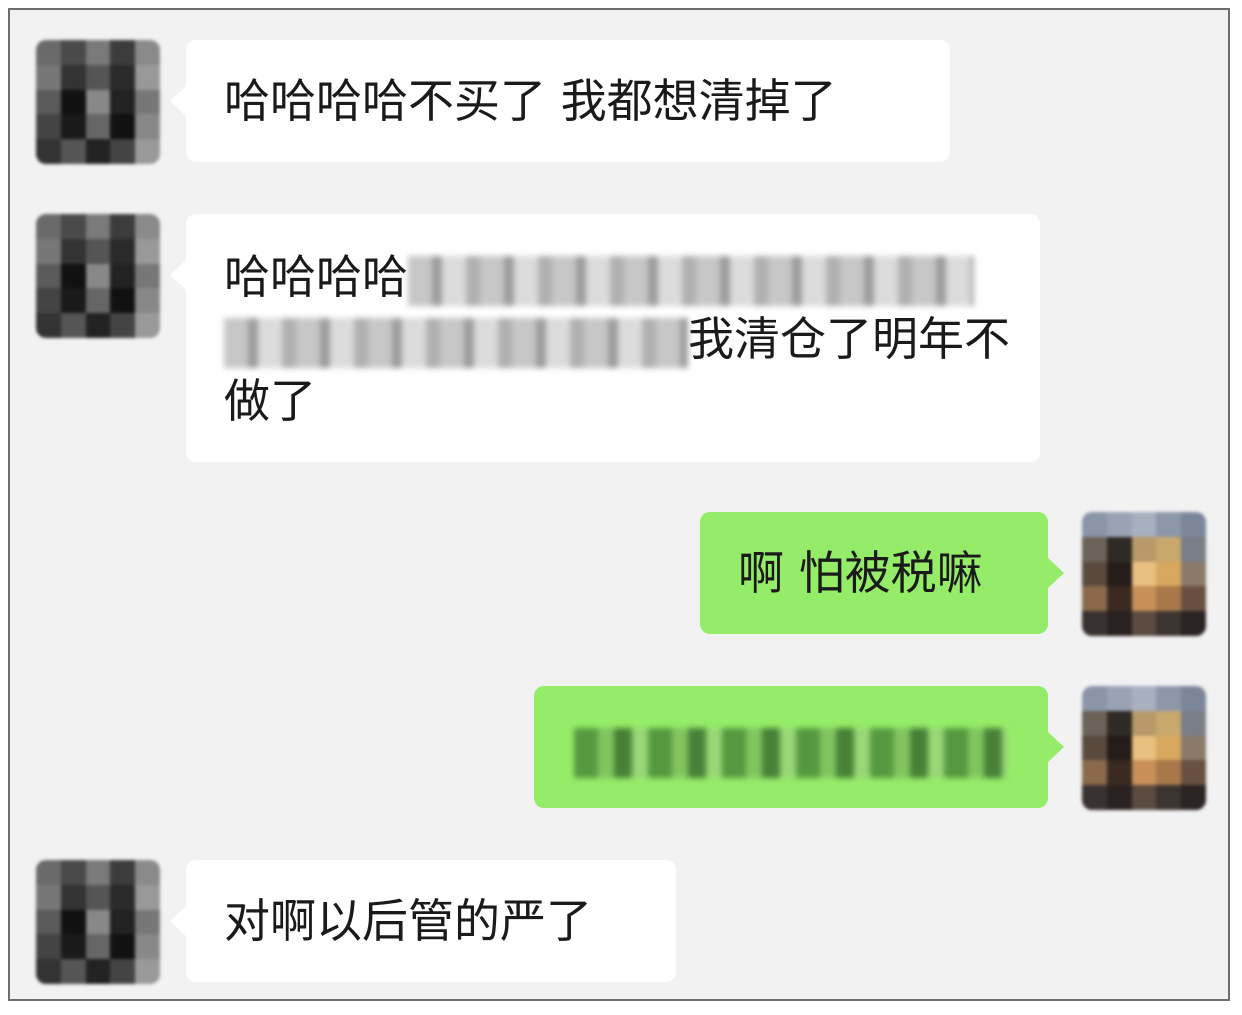 This screenshot has height=1015, width=1242. I want to click on message-bubble: 对啊以后管的严了, so click(423, 921).